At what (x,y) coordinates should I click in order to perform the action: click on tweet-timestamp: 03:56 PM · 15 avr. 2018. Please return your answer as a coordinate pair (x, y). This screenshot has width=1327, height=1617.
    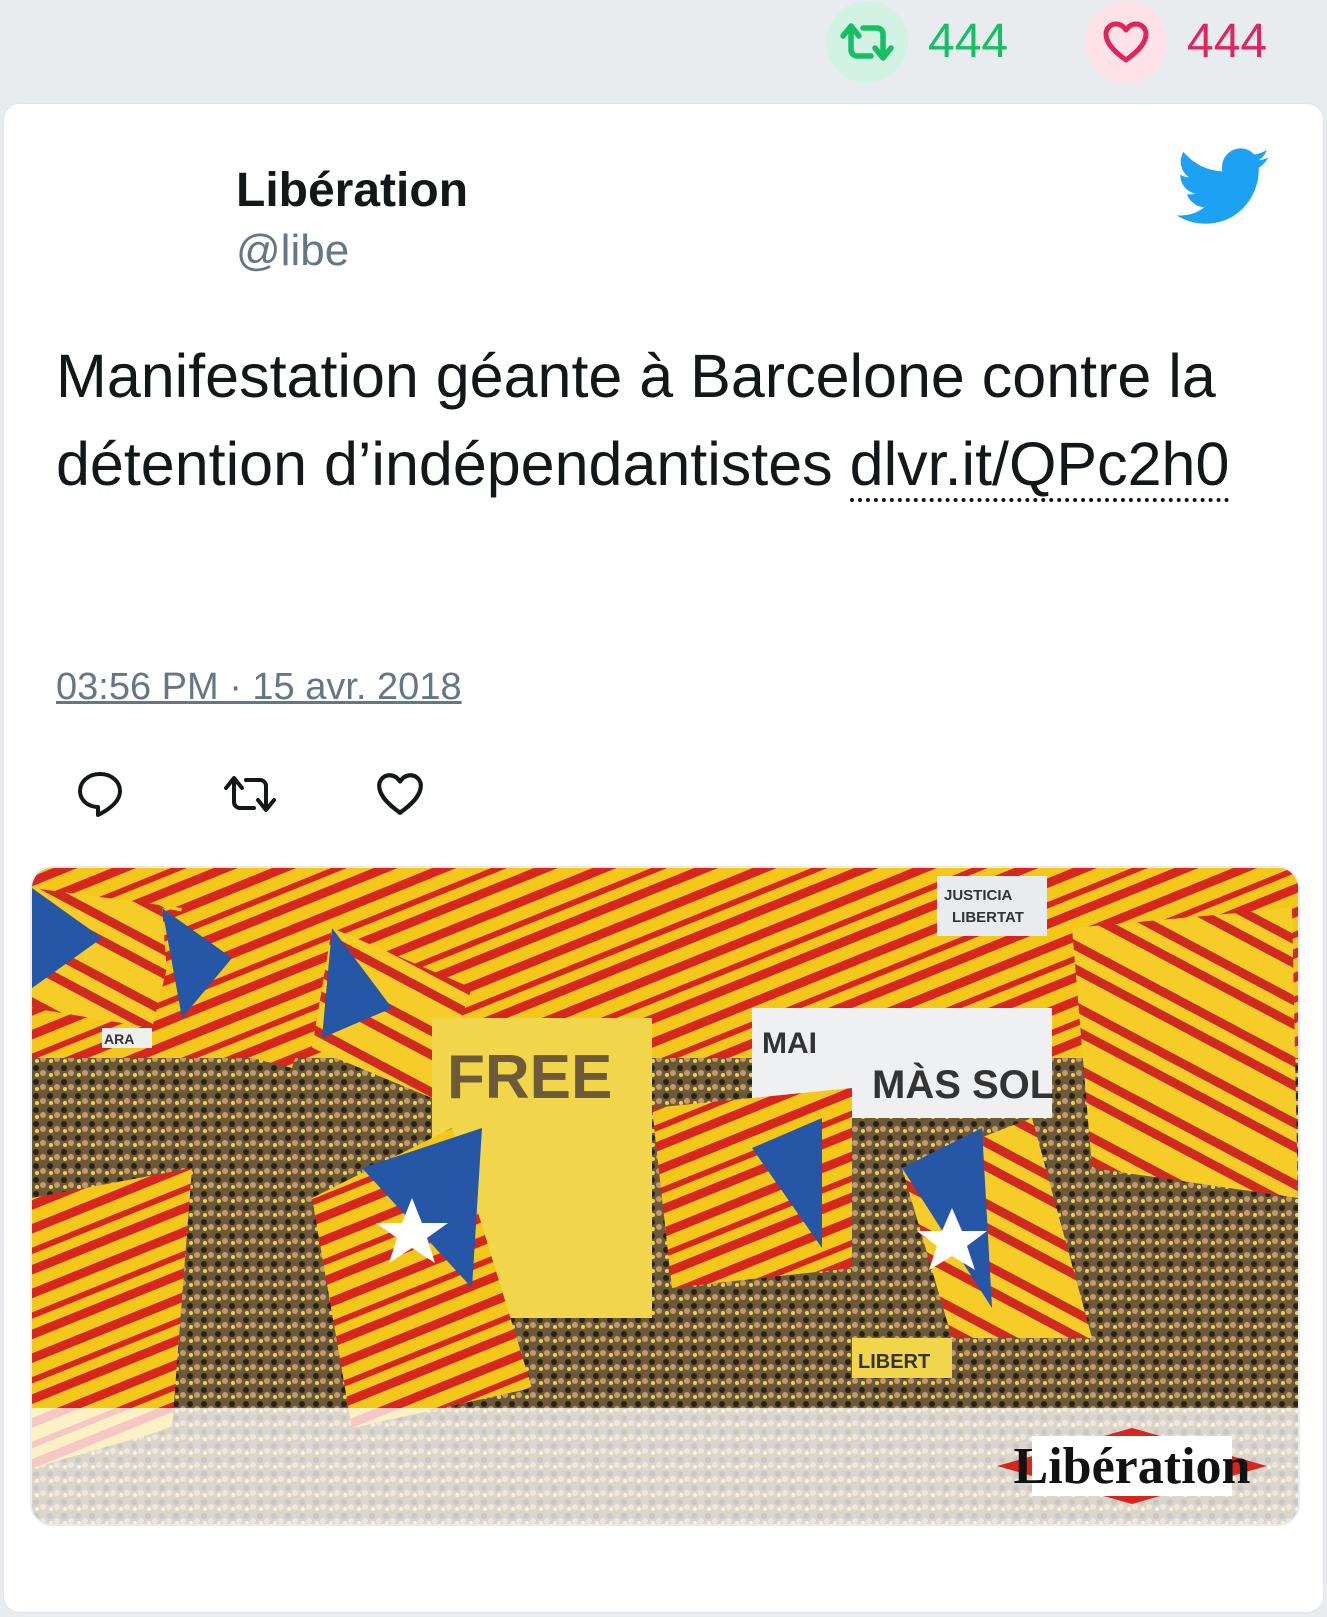
    Looking at the image, I should click on (259, 687).